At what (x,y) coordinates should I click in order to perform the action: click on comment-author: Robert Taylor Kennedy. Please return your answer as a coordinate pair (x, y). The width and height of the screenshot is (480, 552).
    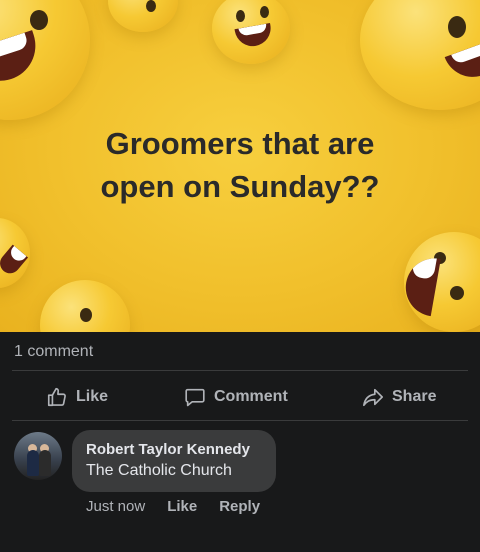
    Looking at the image, I should click on (174, 450).